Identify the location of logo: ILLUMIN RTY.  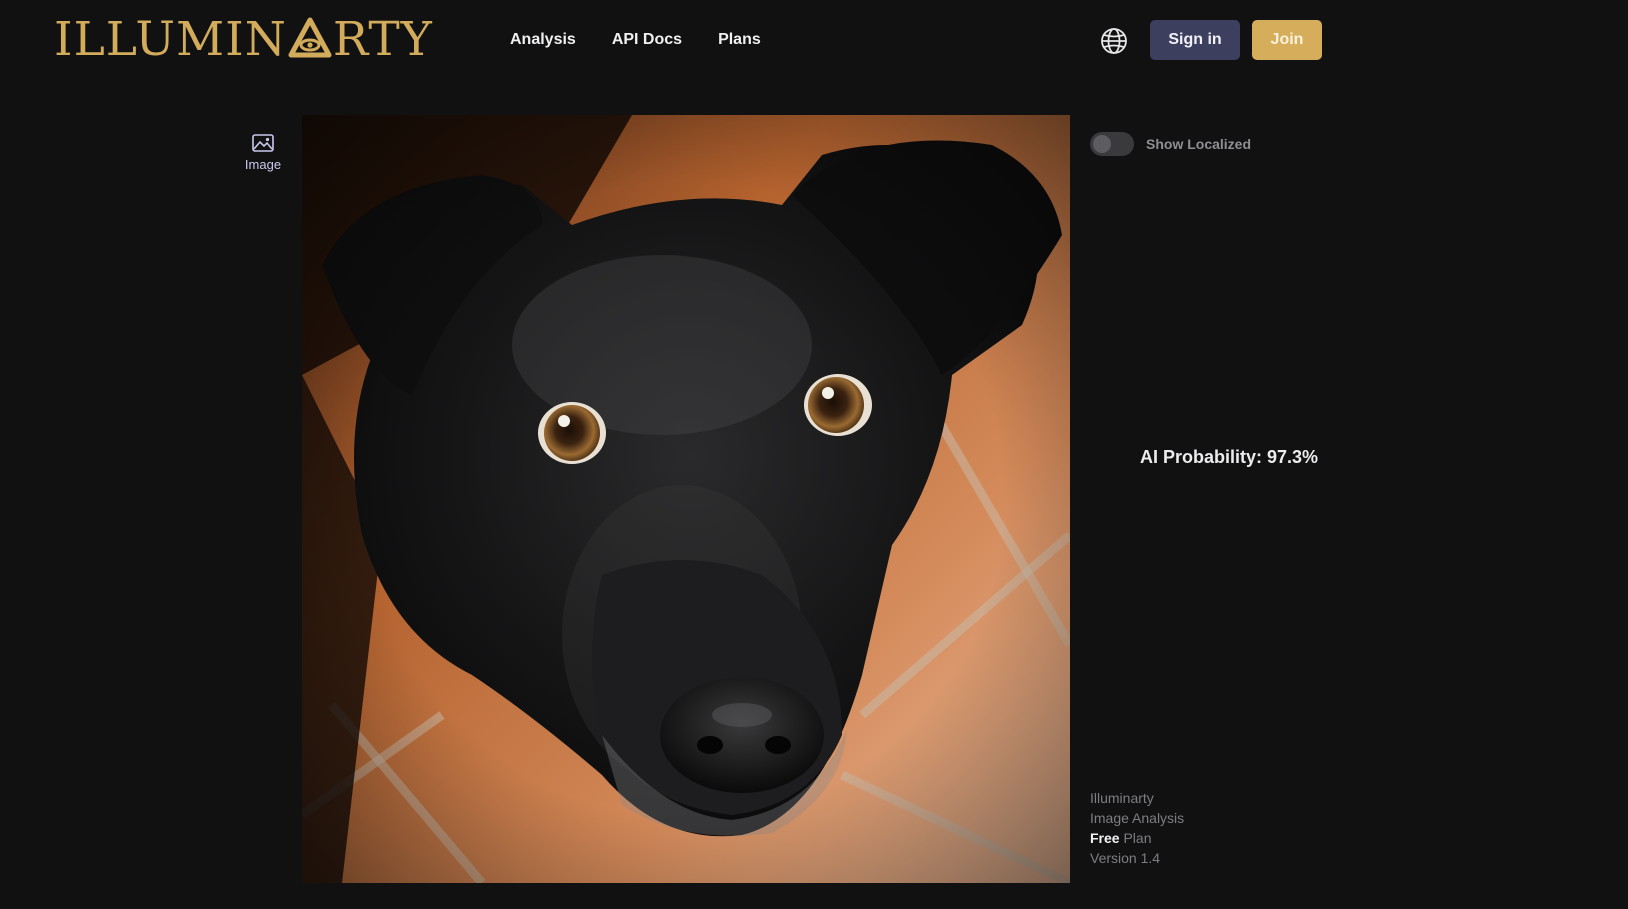
(243, 39).